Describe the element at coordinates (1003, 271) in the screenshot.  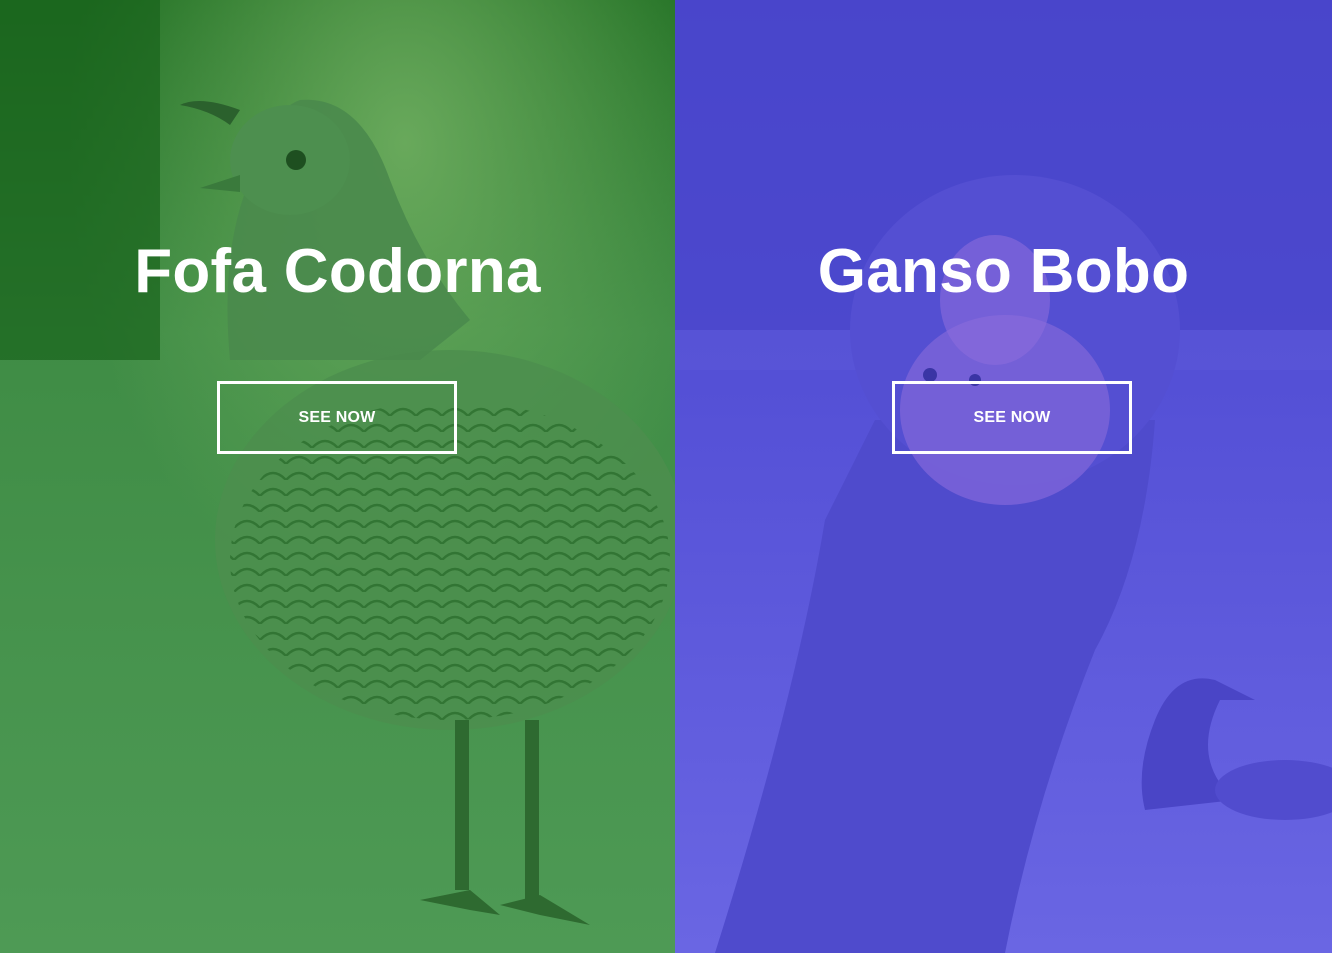
I see `panel-title: Ganso Bobo` at that location.